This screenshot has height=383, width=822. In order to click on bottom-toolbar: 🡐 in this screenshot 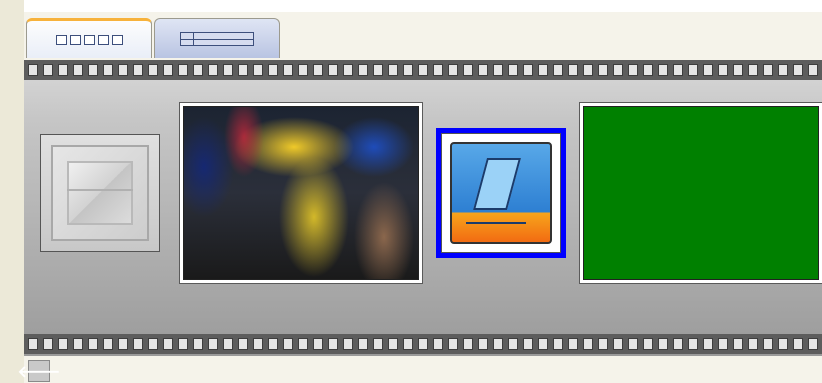, I will do `click(420, 369)`.